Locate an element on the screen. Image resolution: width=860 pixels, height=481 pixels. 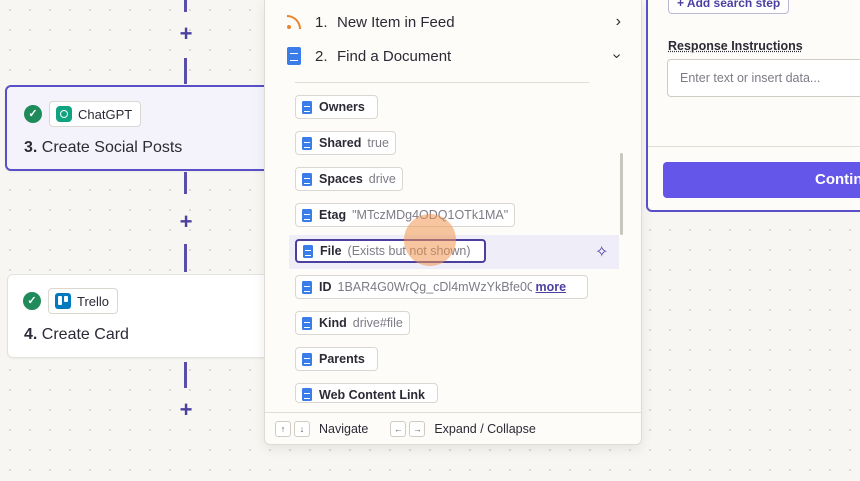
field-owners: Owners is located at coordinates (336, 107).